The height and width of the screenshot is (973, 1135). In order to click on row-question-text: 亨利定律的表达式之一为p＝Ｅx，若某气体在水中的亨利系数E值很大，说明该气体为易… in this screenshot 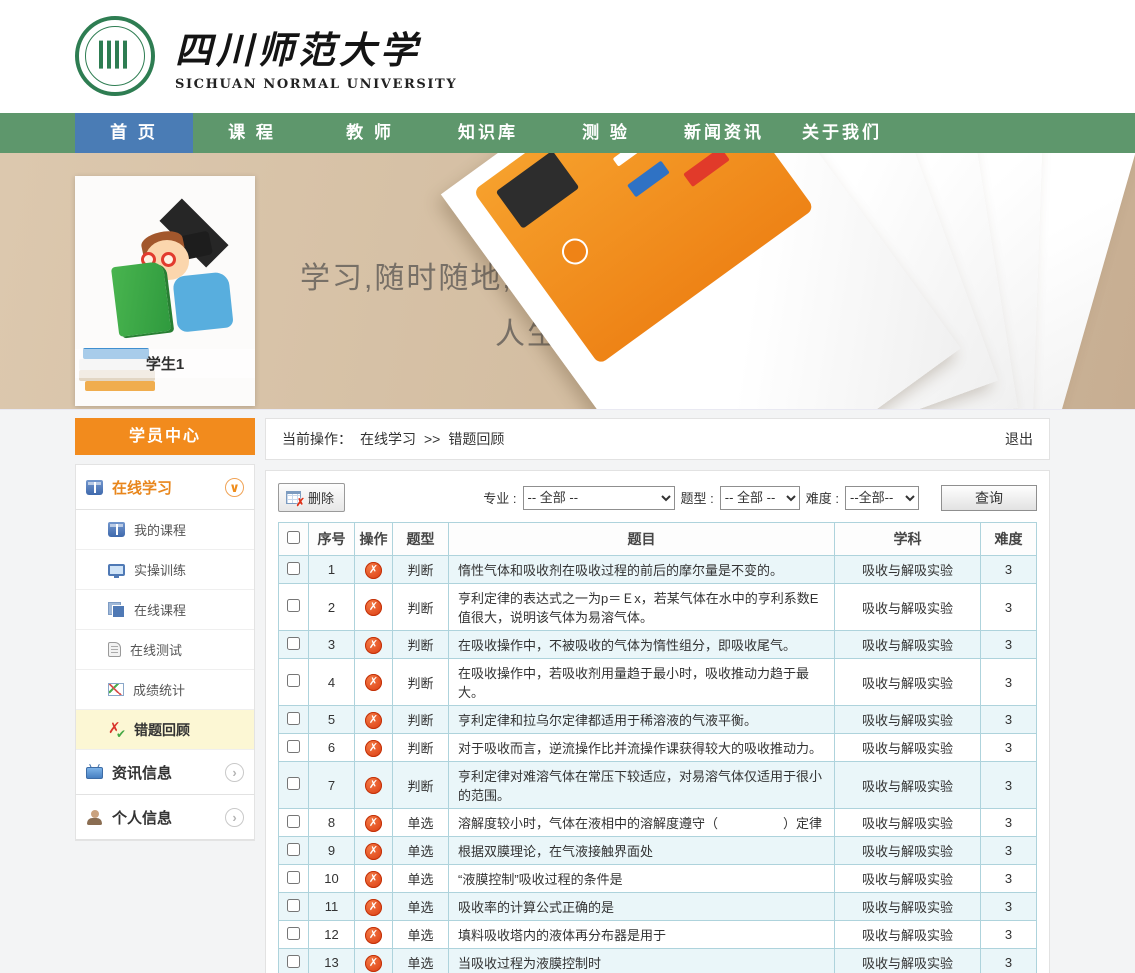, I will do `click(641, 607)`.